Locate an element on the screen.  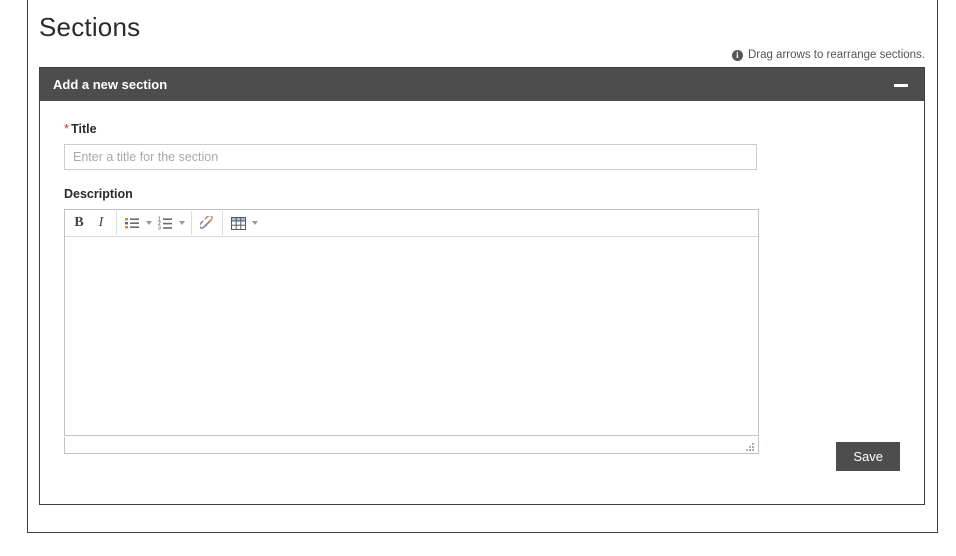
svg-text: 3 is located at coordinates (159, 228).